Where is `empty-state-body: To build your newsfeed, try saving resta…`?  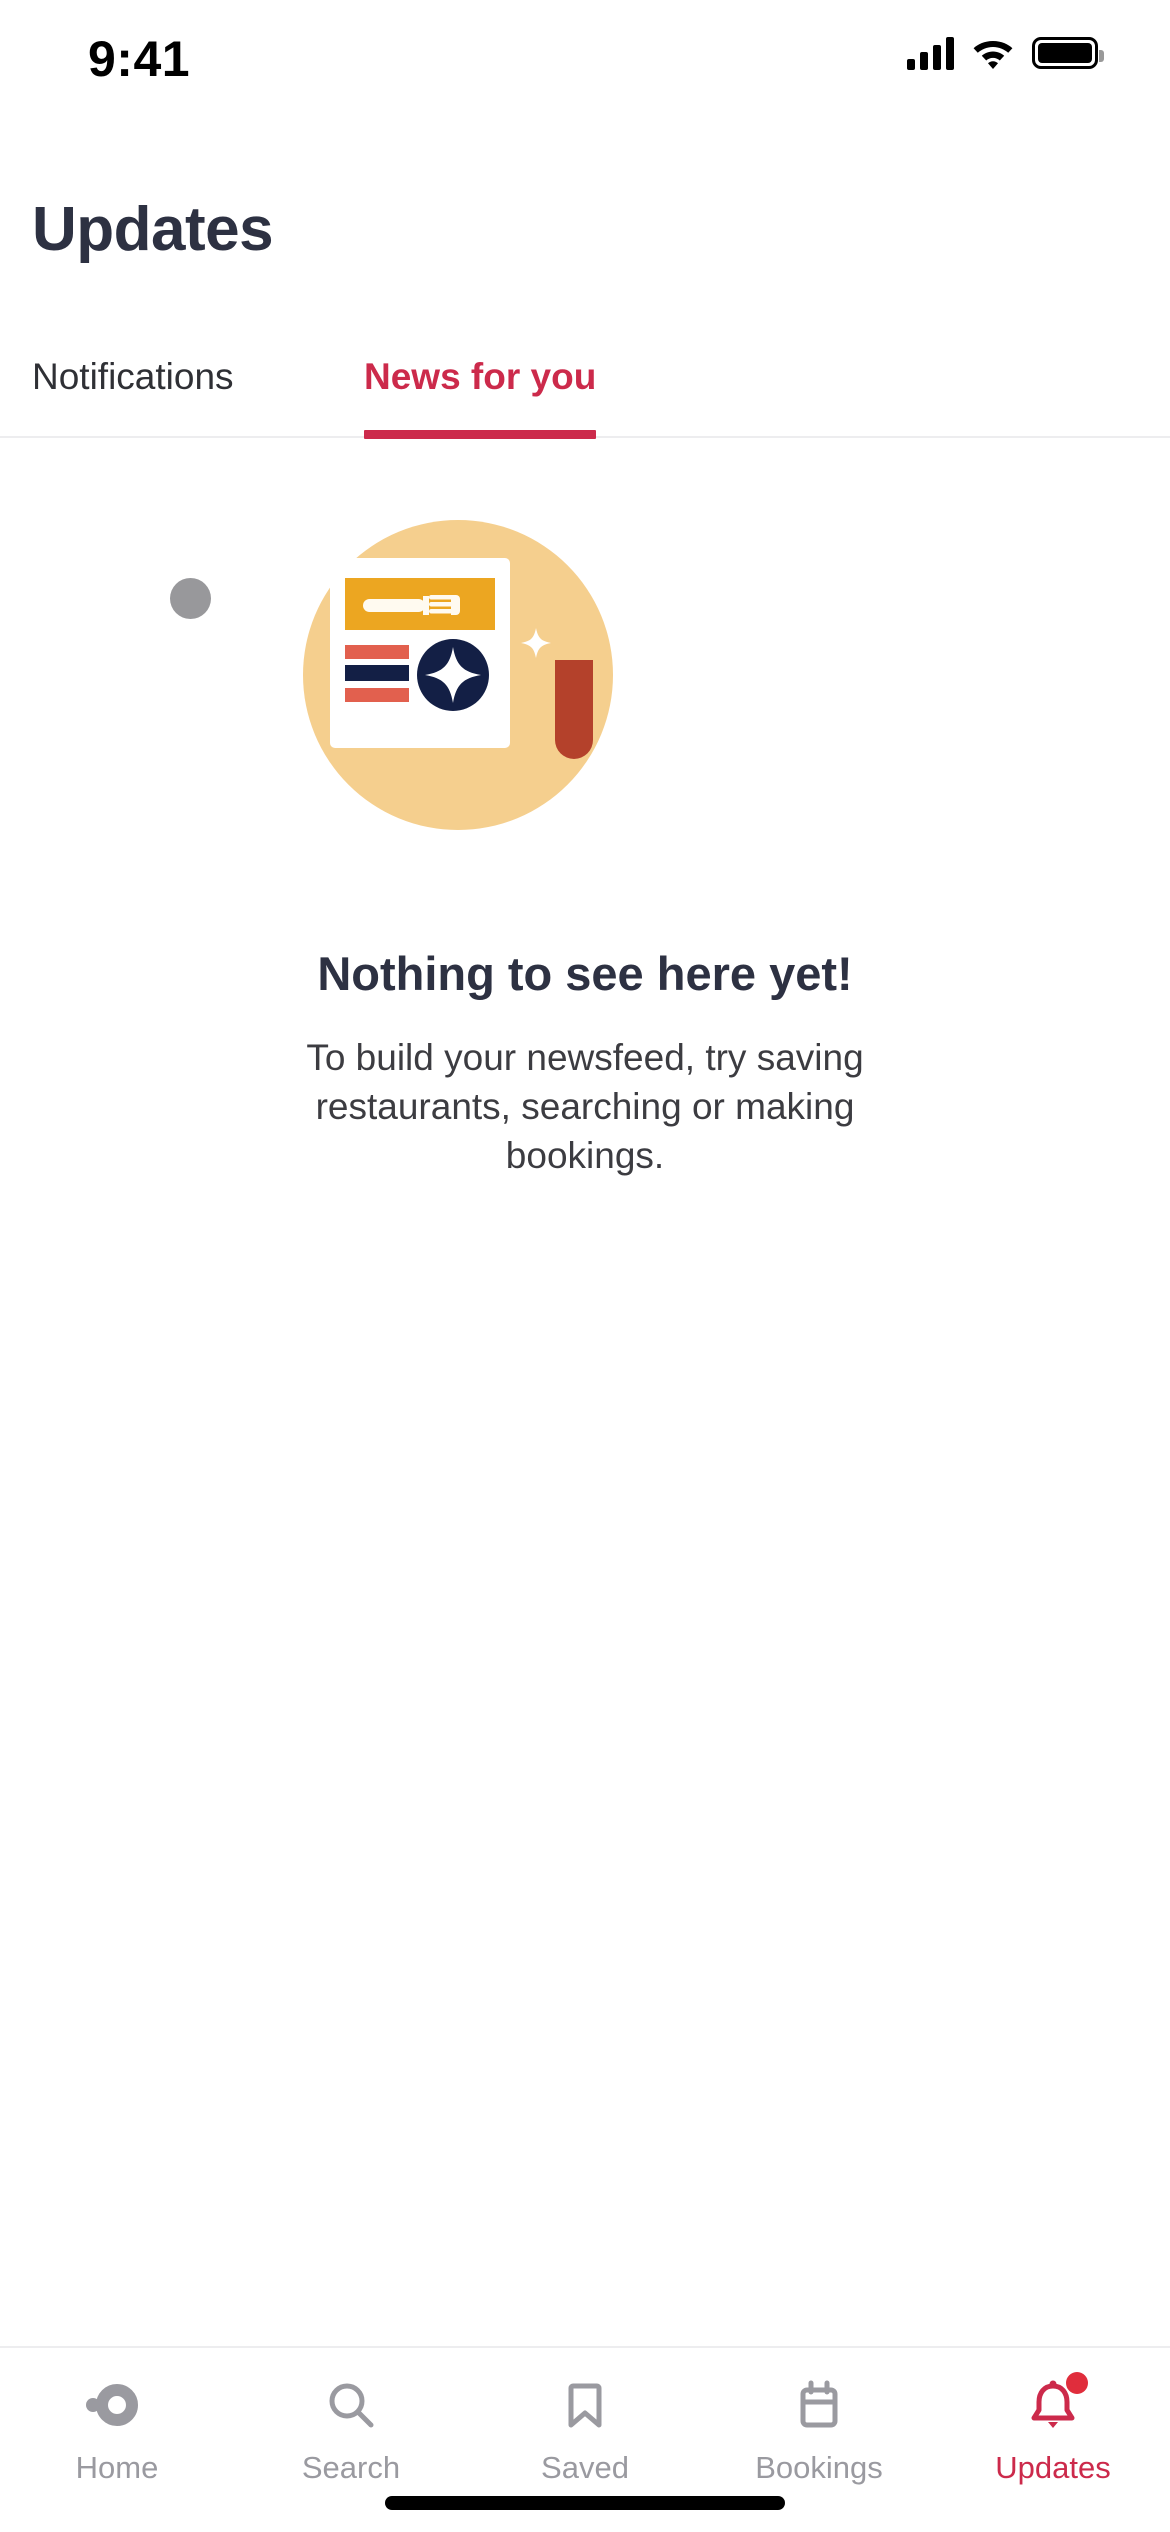
empty-state-body: To build your newsfeed, try saving resta… is located at coordinates (585, 1107).